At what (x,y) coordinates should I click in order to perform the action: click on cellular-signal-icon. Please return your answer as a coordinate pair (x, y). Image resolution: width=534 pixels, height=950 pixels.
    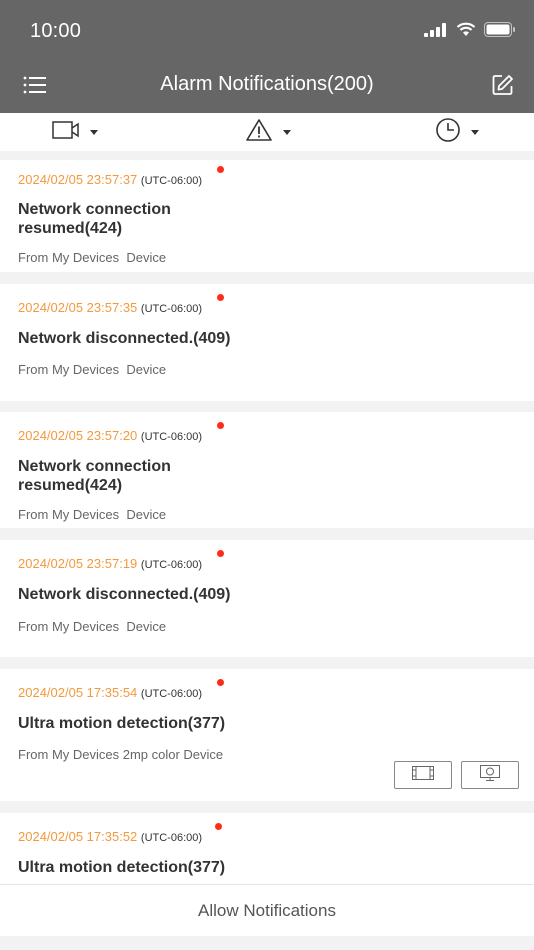
    Looking at the image, I should click on (436, 32).